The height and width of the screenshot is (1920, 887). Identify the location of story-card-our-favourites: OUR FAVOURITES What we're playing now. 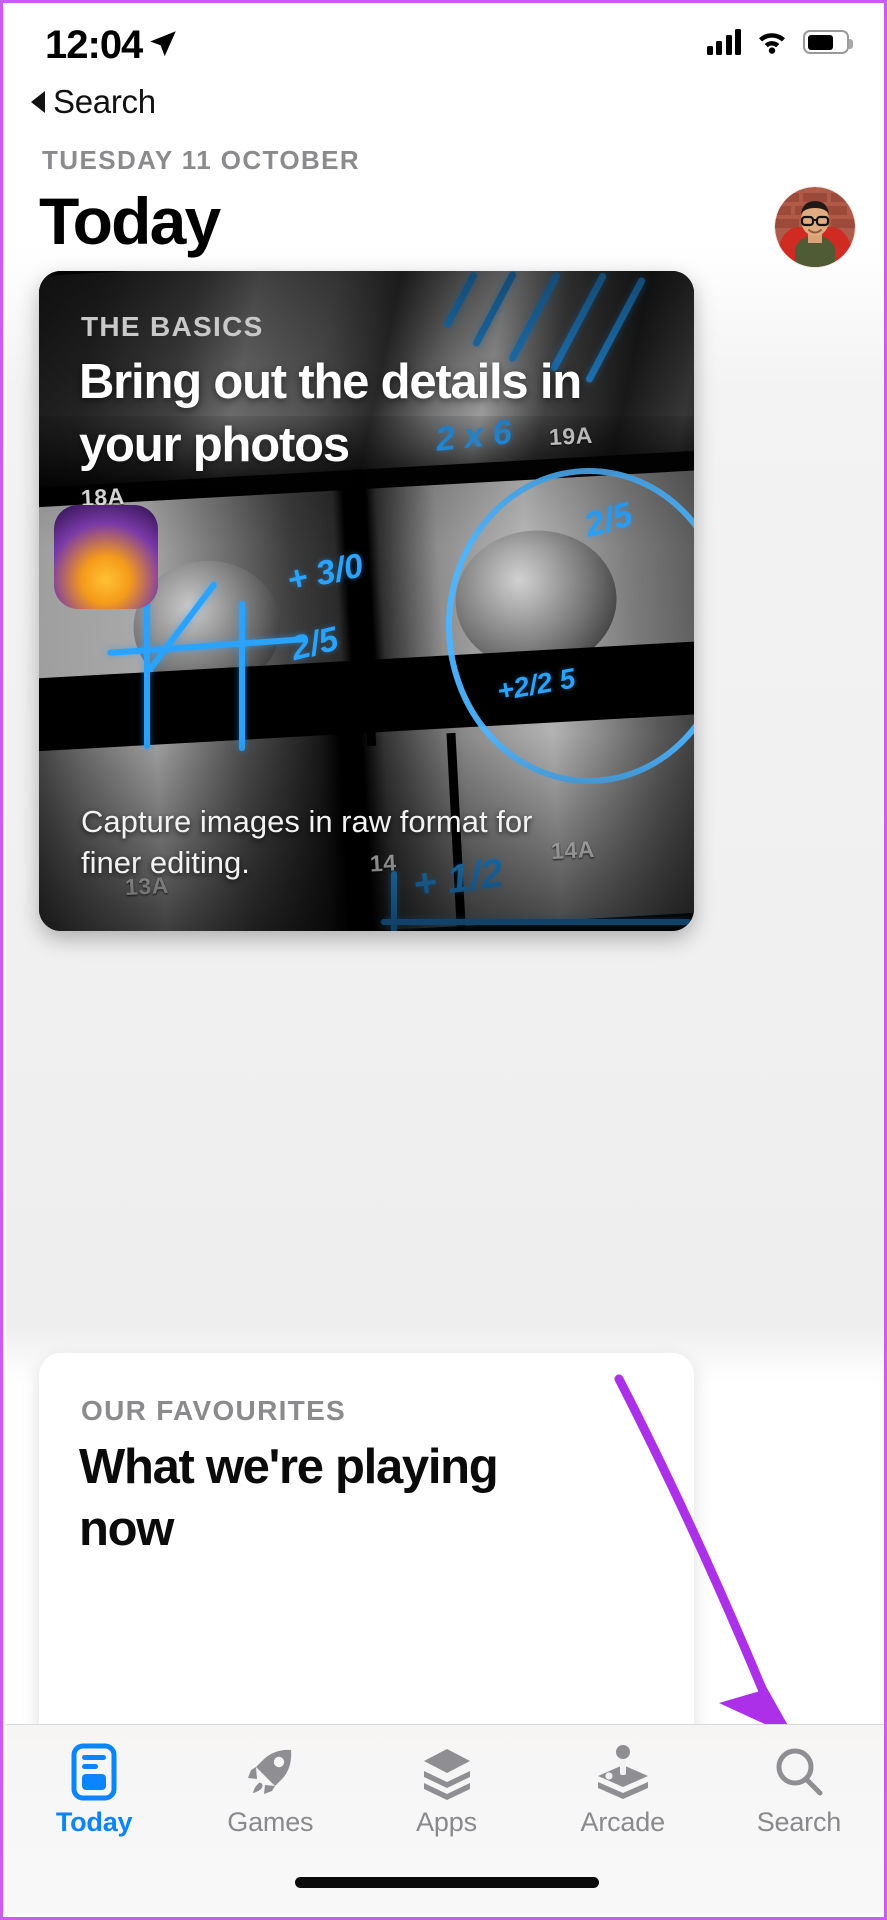
(366, 1541).